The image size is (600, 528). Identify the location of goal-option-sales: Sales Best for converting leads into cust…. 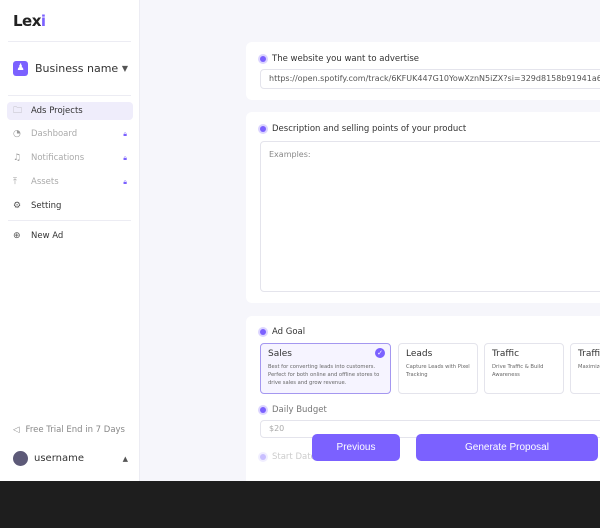
(325, 368).